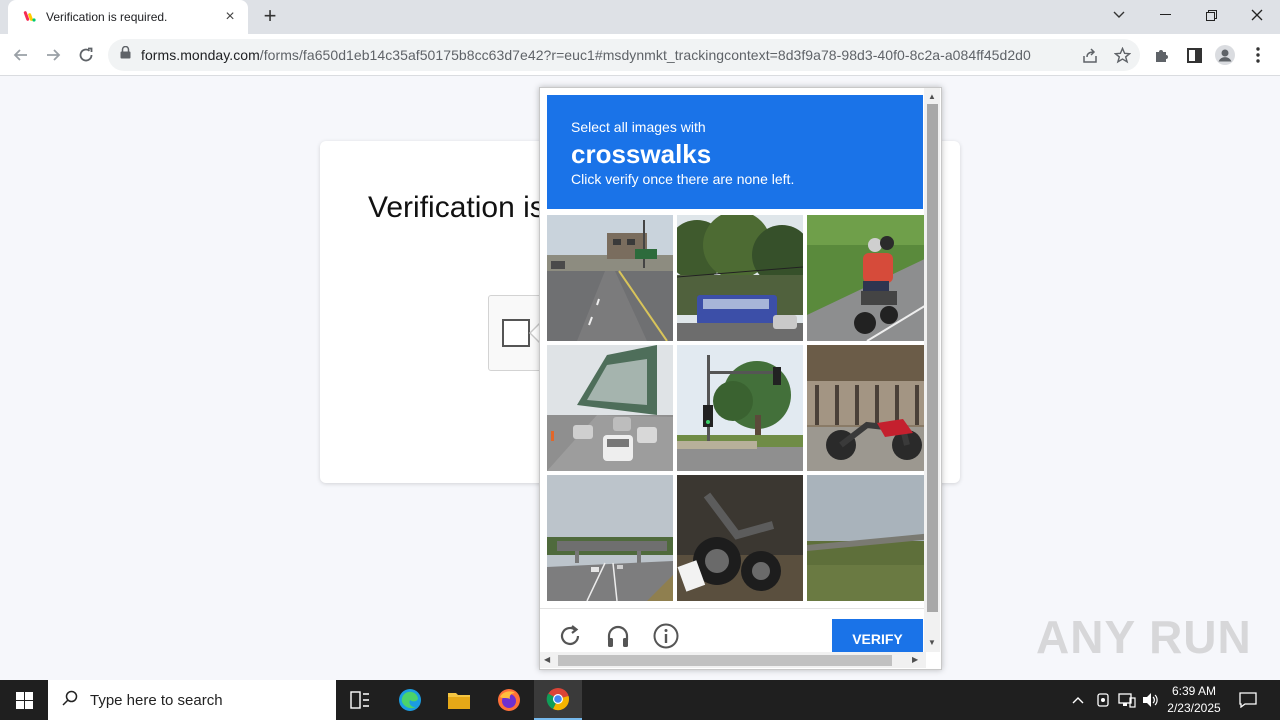 This screenshot has width=1280, height=720. I want to click on search-icon, so click(70, 700).